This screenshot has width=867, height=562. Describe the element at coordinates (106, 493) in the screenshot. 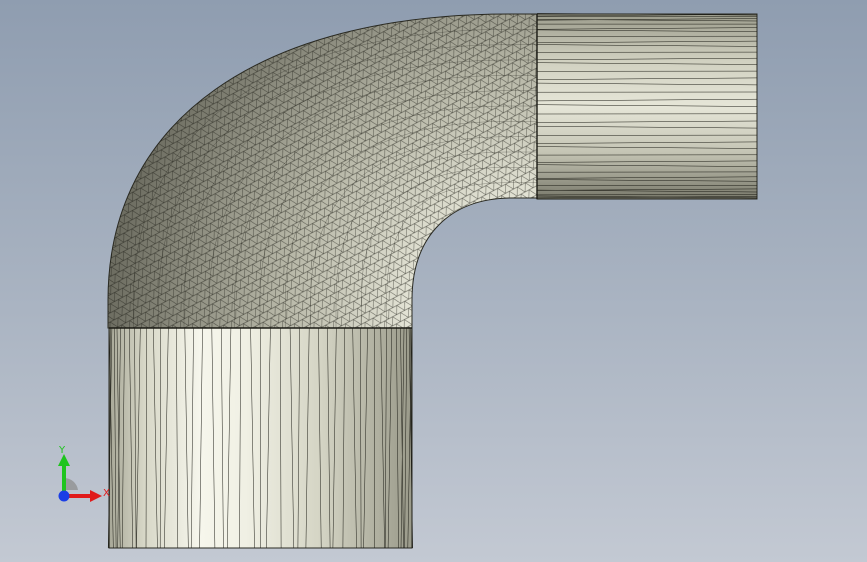

I see `x-axis-label: X` at that location.